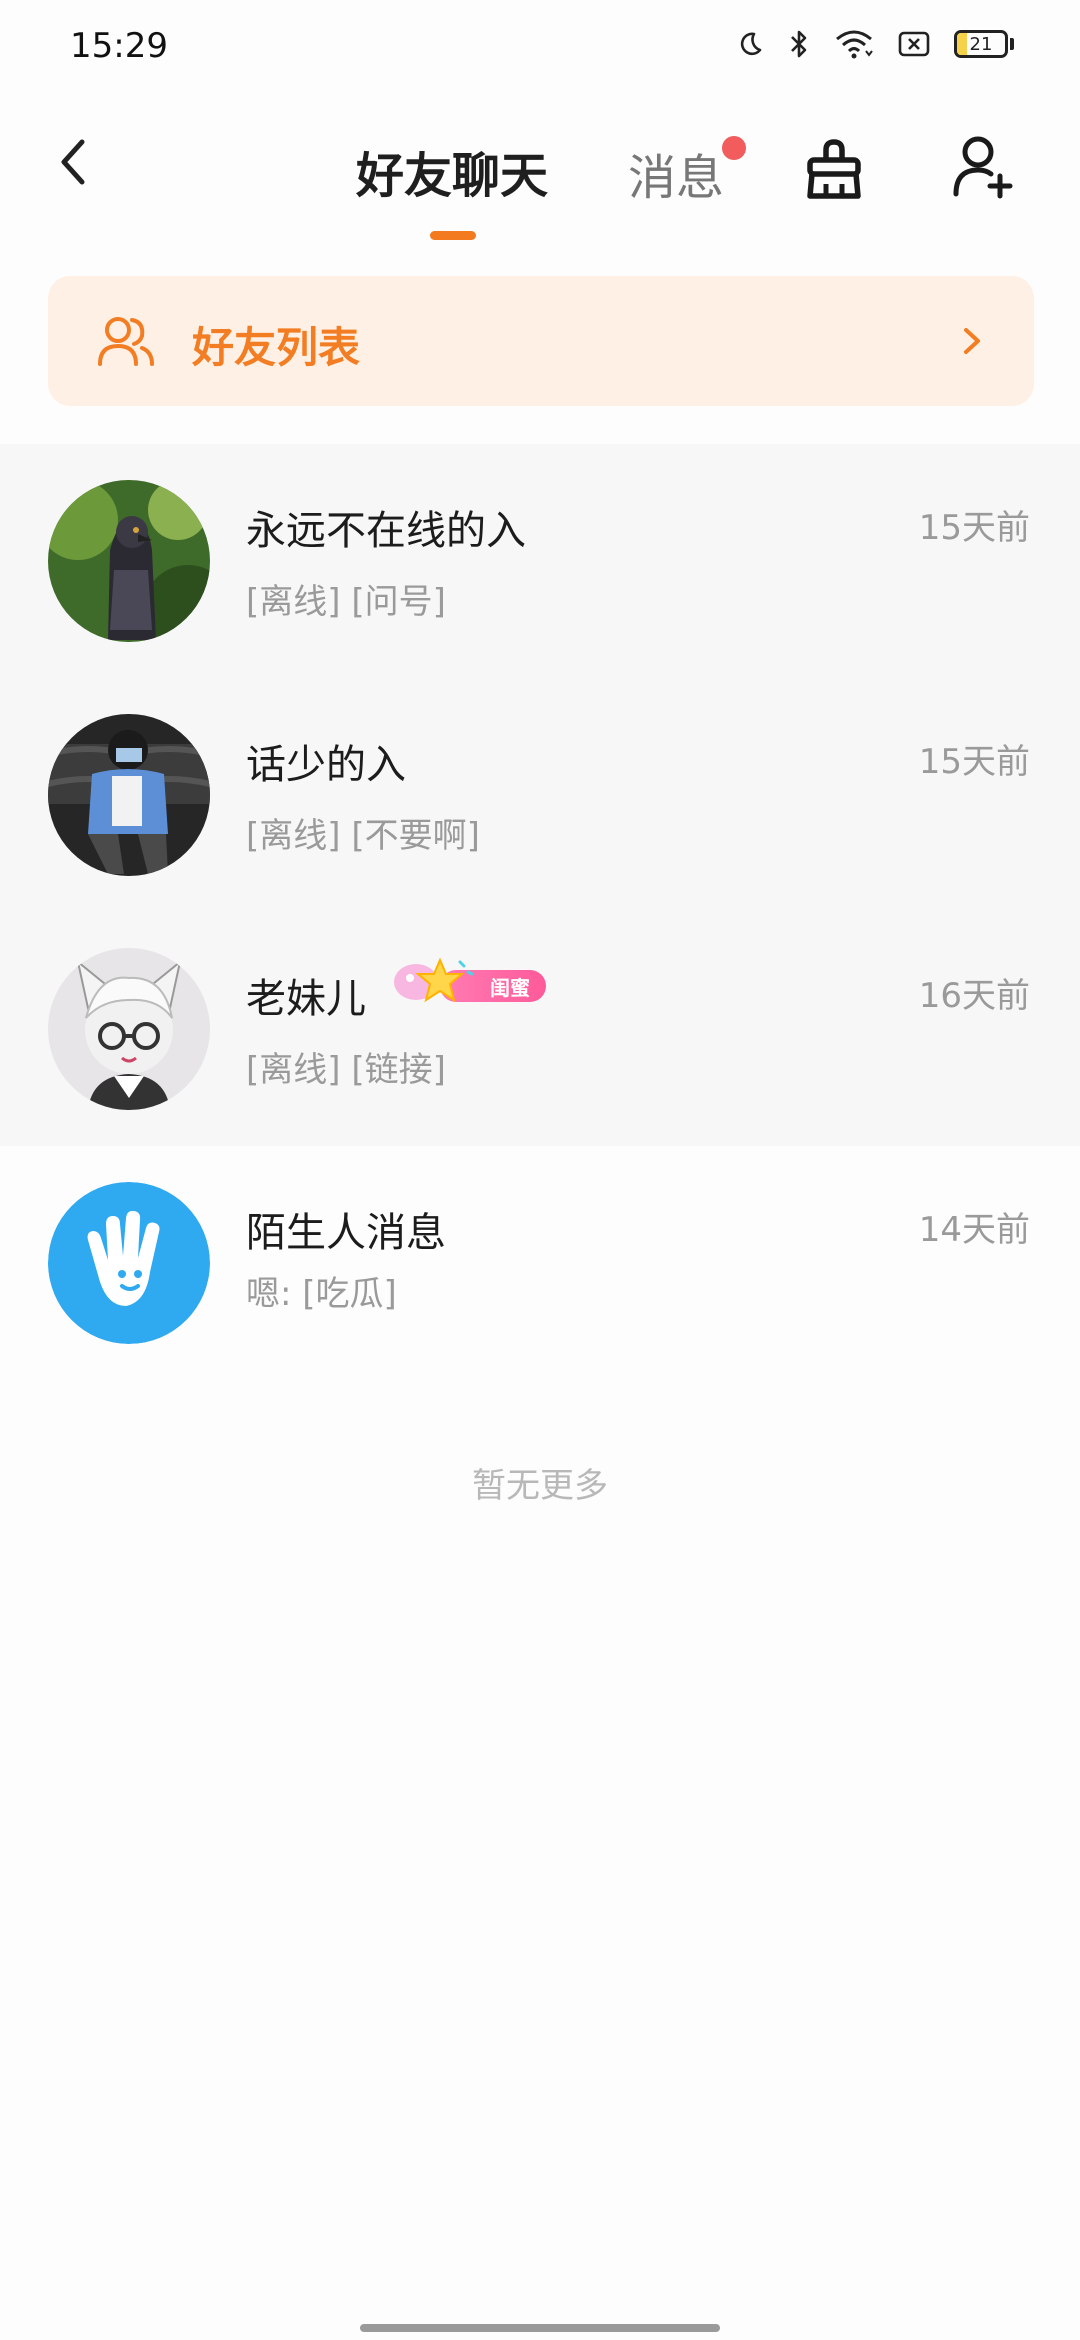 This screenshot has width=1080, height=2340. I want to click on battery-icon: 21, so click(984, 44).